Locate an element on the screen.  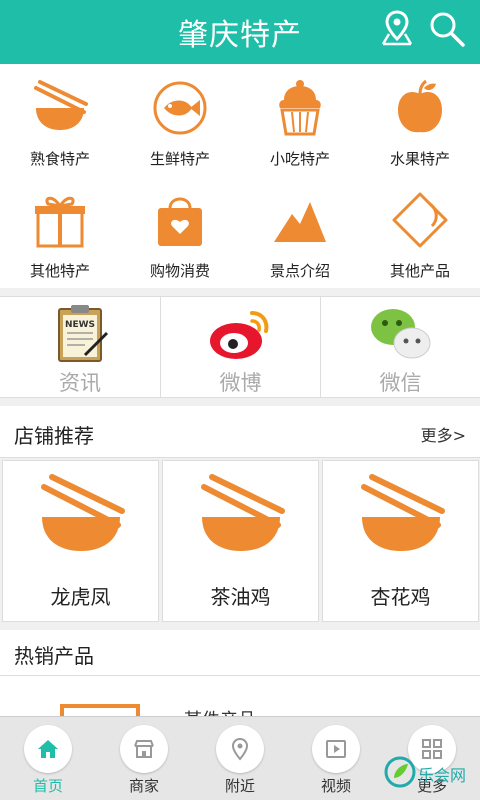
tab-label: 首页 is located at coordinates (47, 786).